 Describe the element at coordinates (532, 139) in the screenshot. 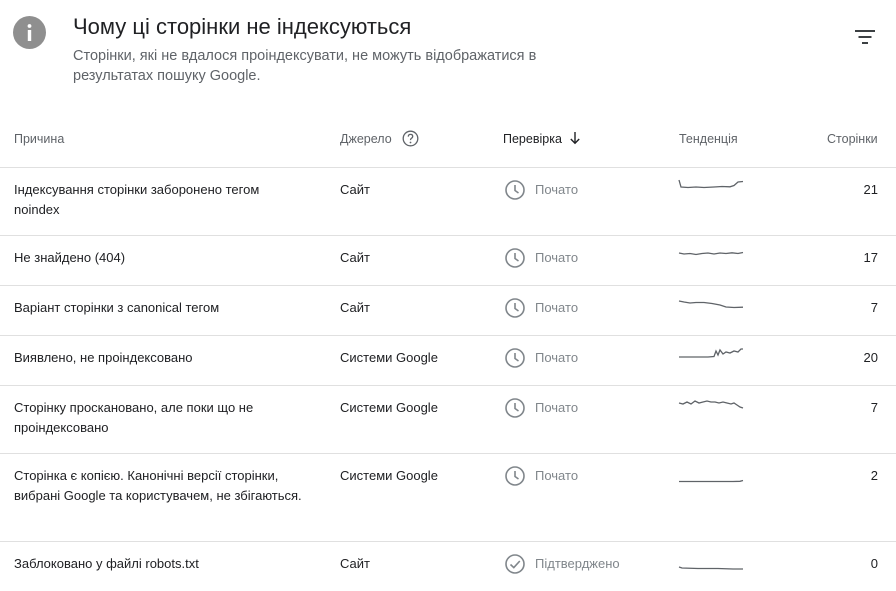

I see `column-header-validation: Перевірка` at that location.